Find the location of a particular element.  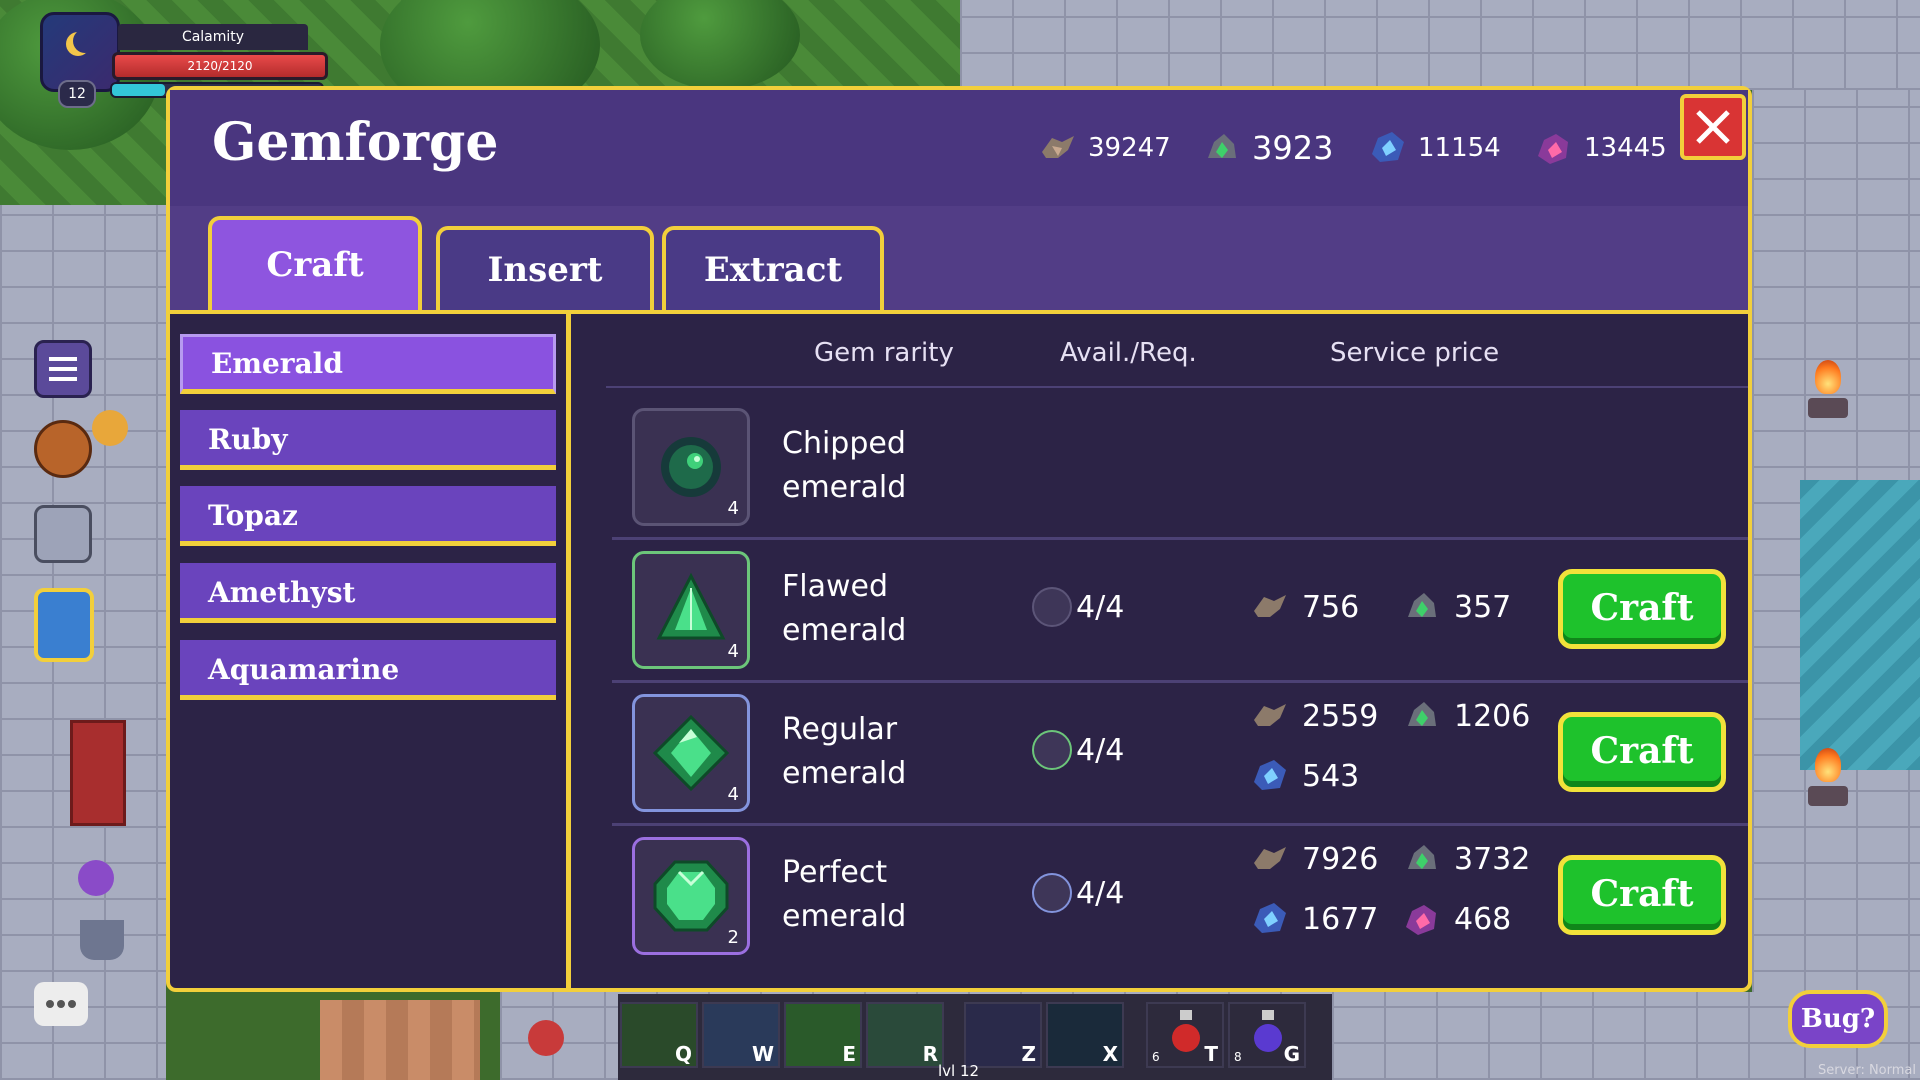

price-blue: 543 is located at coordinates (1304, 776).